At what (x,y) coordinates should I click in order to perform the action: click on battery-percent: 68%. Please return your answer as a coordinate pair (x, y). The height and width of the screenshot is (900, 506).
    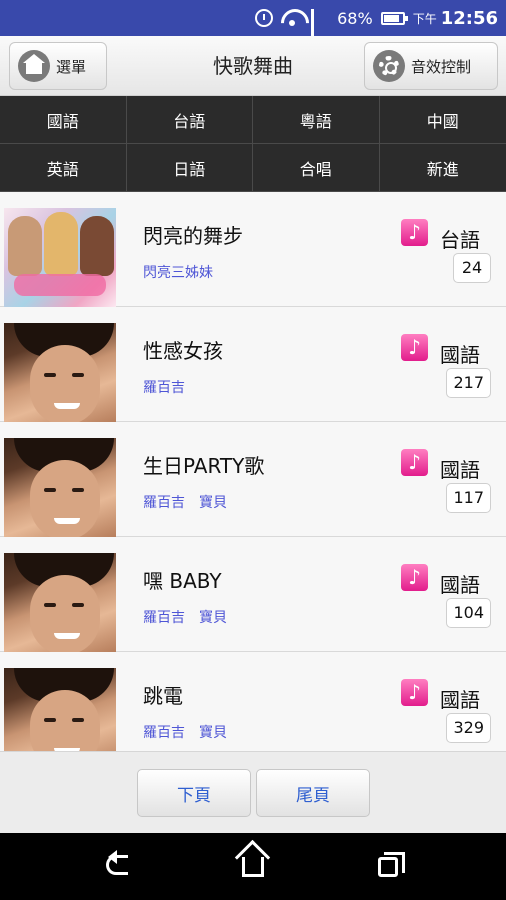
    Looking at the image, I should click on (355, 18).